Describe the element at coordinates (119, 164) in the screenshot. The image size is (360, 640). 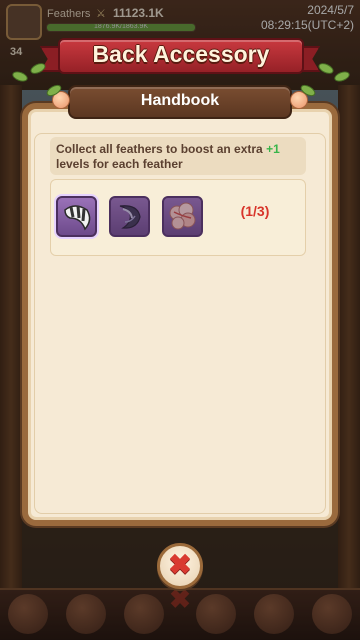
I see `description-text-end: levels for each feather` at that location.